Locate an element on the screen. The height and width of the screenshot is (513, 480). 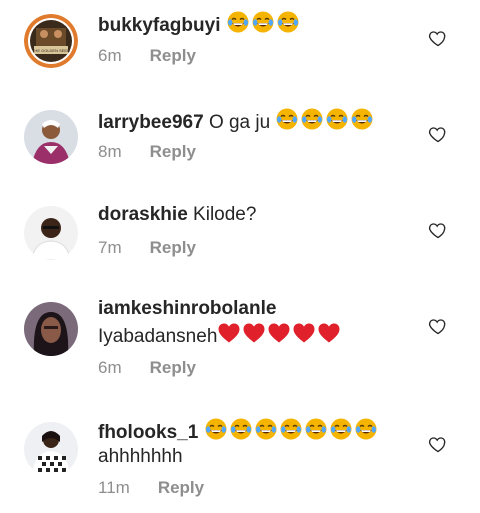
comment-time: 7m is located at coordinates (110, 247).